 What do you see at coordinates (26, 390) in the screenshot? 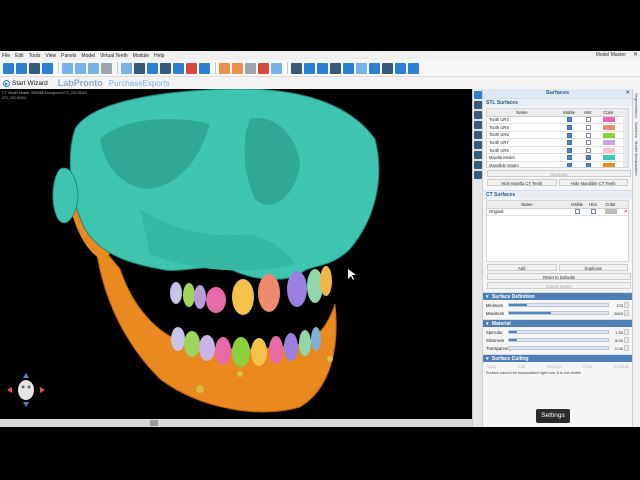
I see `orientation-head-icon` at bounding box center [26, 390].